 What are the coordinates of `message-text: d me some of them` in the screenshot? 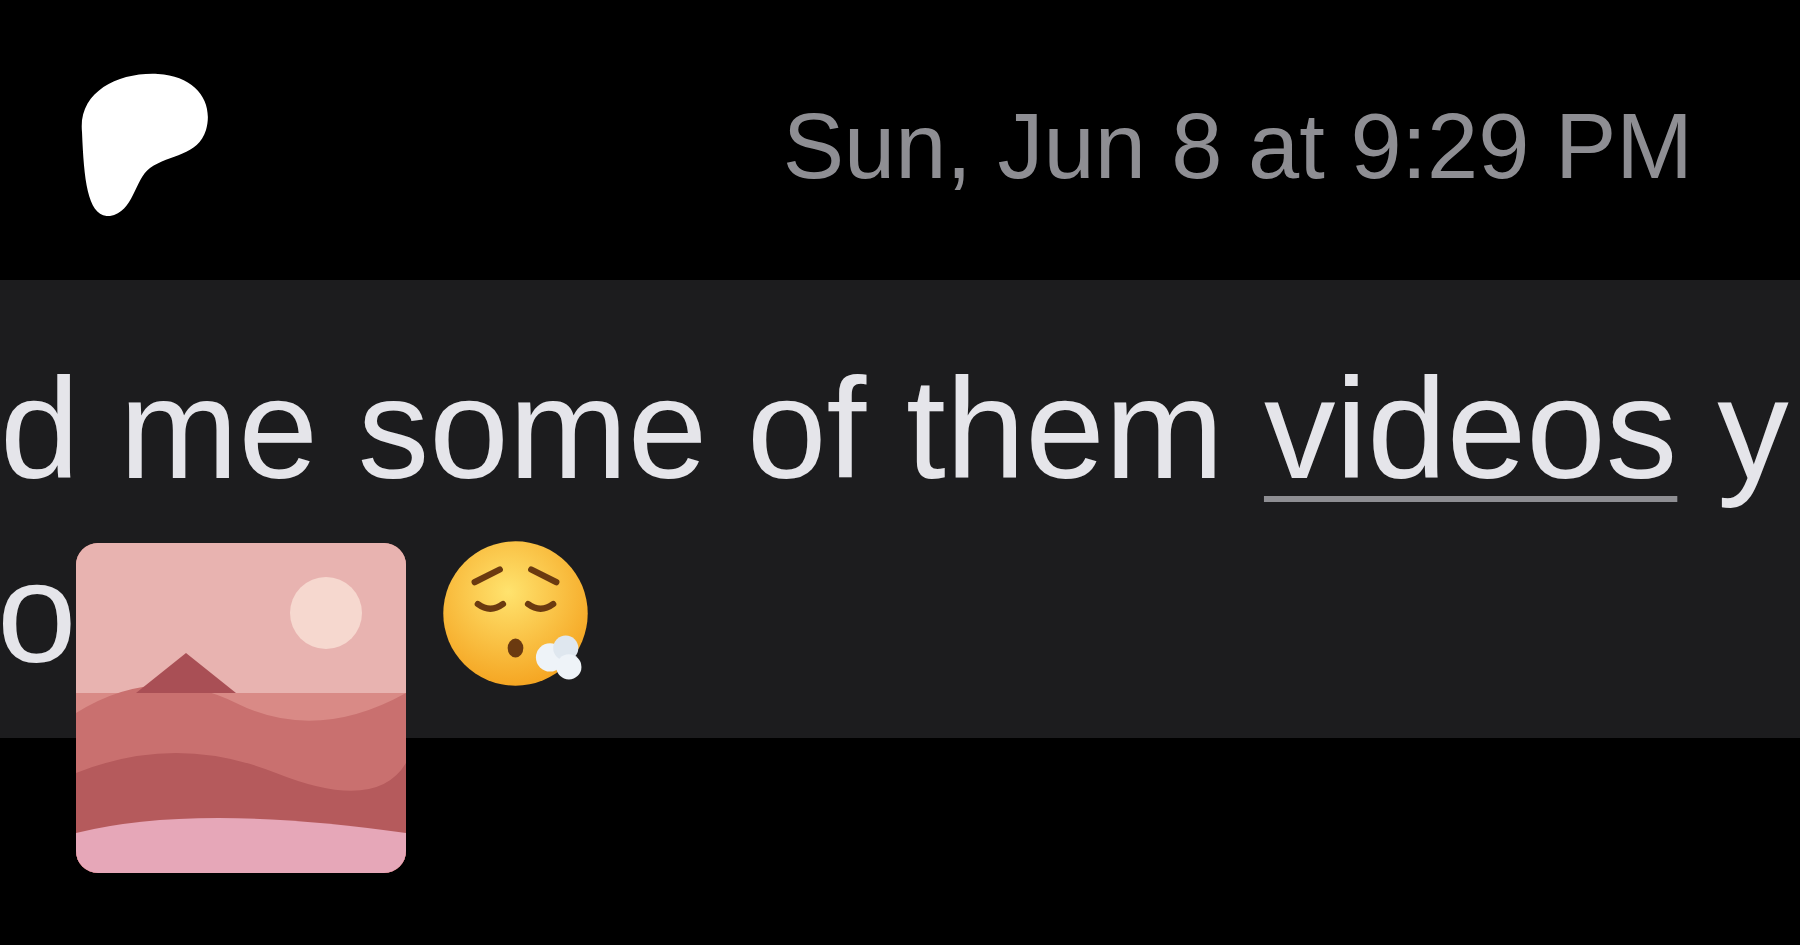 It's located at (612, 429).